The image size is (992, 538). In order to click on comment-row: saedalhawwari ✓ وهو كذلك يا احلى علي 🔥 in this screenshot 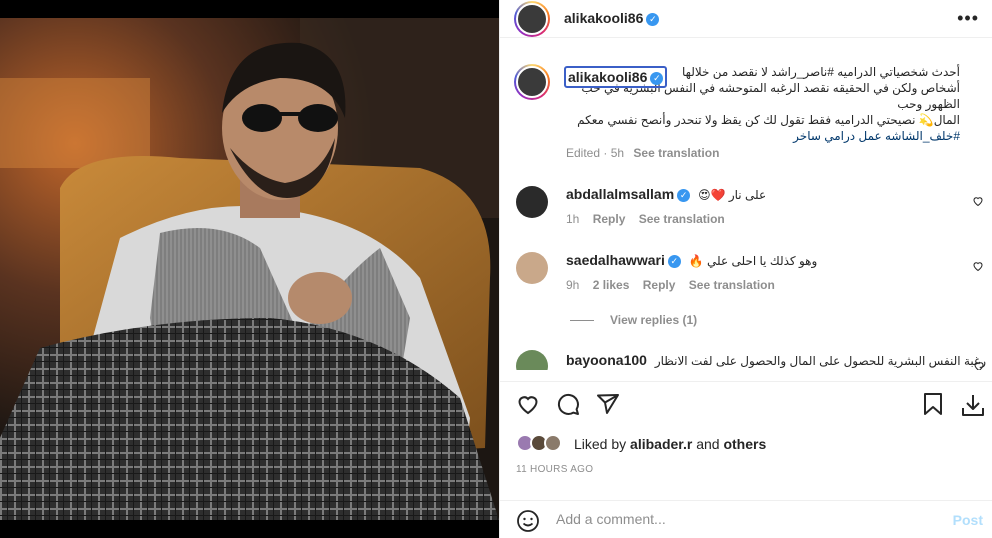, I will do `click(756, 260)`.